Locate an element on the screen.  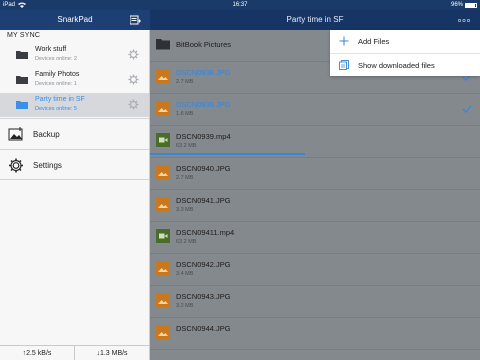
upload-speed: ↑2.5 kB/s is located at coordinates (37, 353).